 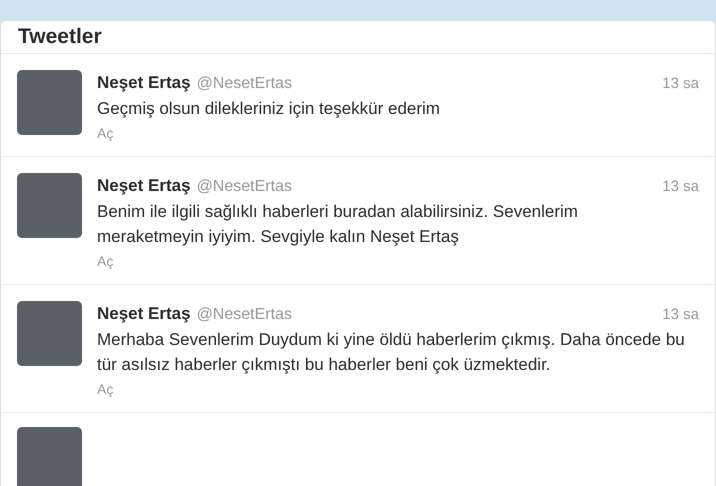 What do you see at coordinates (60, 37) in the screenshot?
I see `timeline-title: Tweetler` at bounding box center [60, 37].